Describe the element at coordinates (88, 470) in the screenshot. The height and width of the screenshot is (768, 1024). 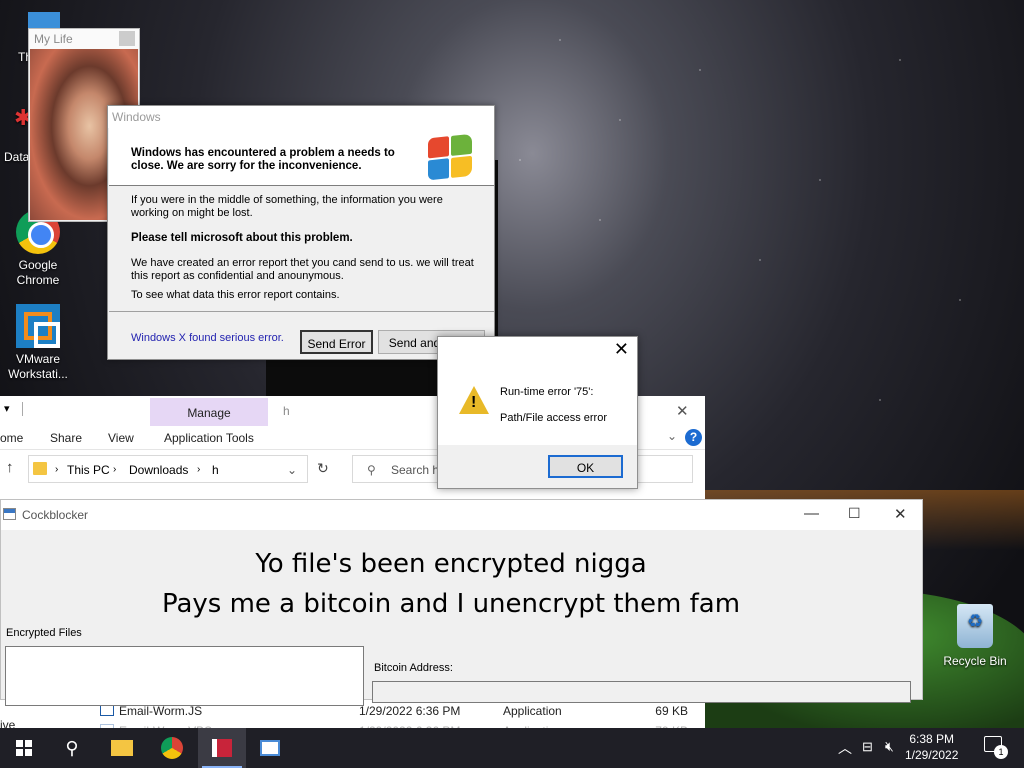
I see `breadcrumb-this-pc: This PC` at that location.